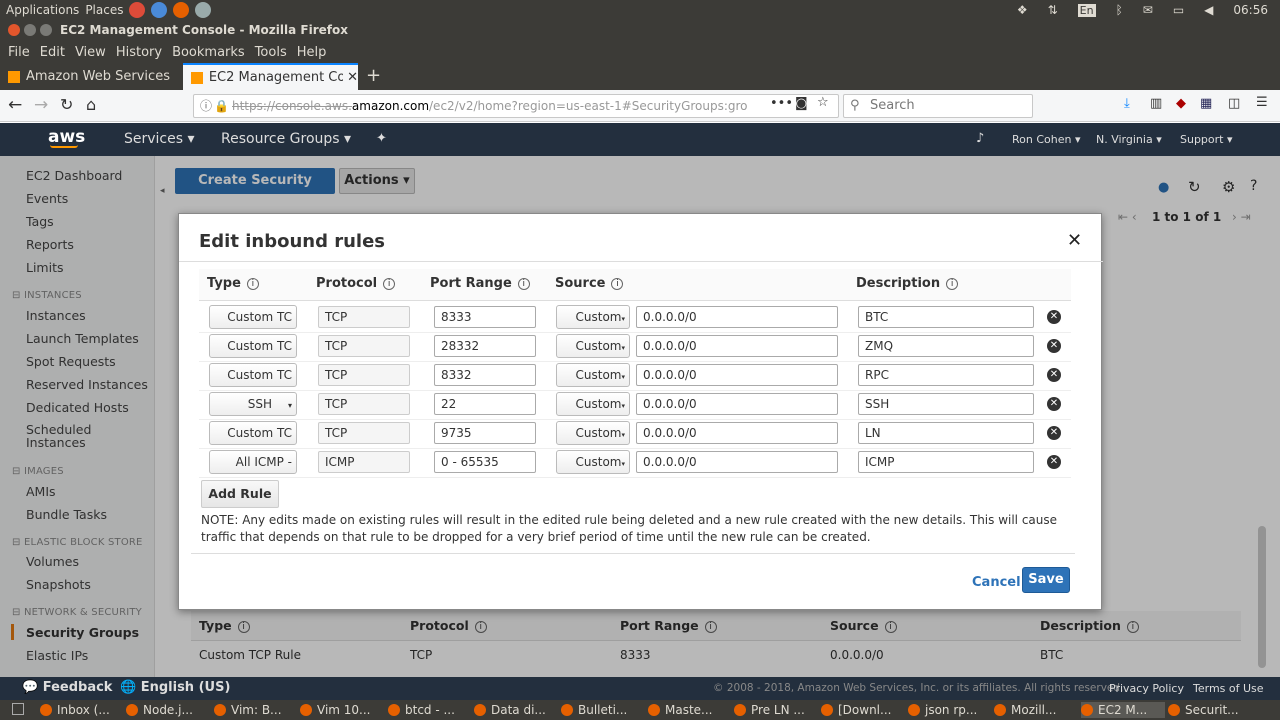 The width and height of the screenshot is (1280, 720). What do you see at coordinates (996, 582) in the screenshot?
I see `cancel-button: Cancel` at bounding box center [996, 582].